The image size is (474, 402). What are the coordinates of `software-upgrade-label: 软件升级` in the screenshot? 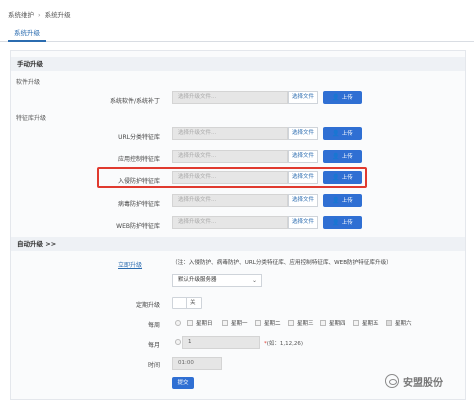 It's located at (28, 82).